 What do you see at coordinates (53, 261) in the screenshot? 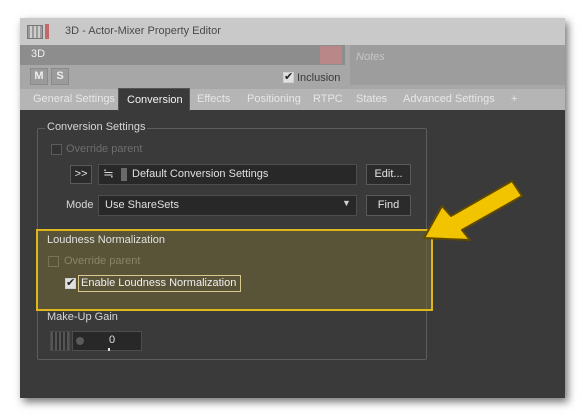
I see `loudness-override-parent-checkbox` at bounding box center [53, 261].